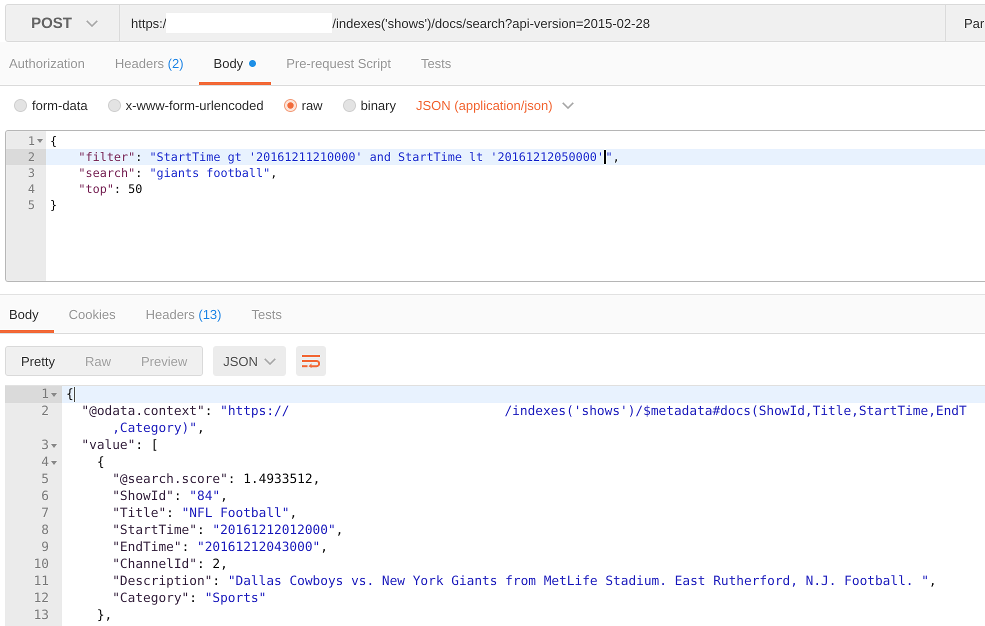 The image size is (985, 626). Describe the element at coordinates (41, 581) in the screenshot. I see `line-number: 11` at that location.